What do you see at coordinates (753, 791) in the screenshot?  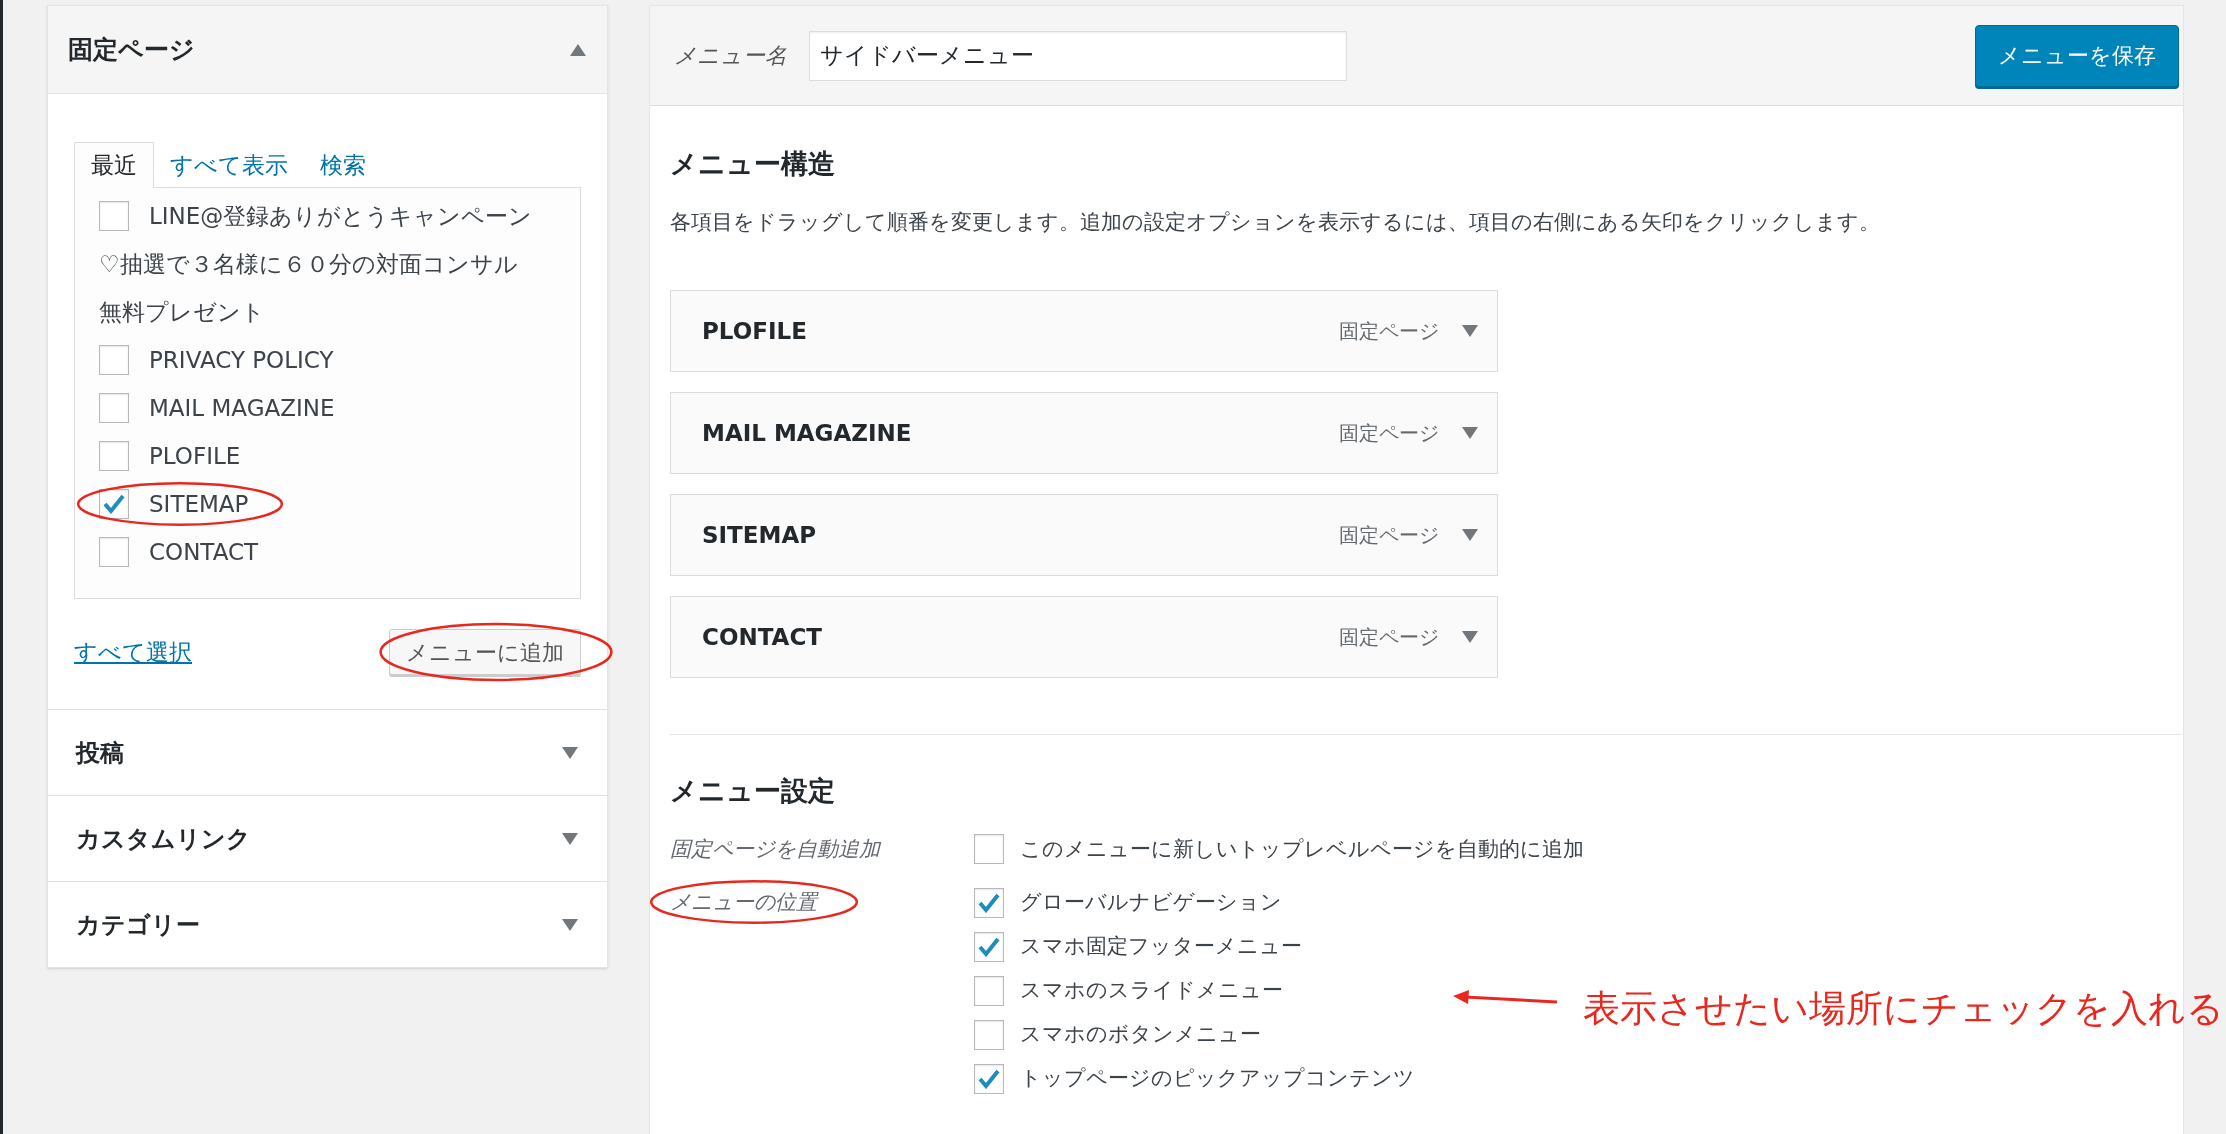 I see `section-heading: メニュー設定` at bounding box center [753, 791].